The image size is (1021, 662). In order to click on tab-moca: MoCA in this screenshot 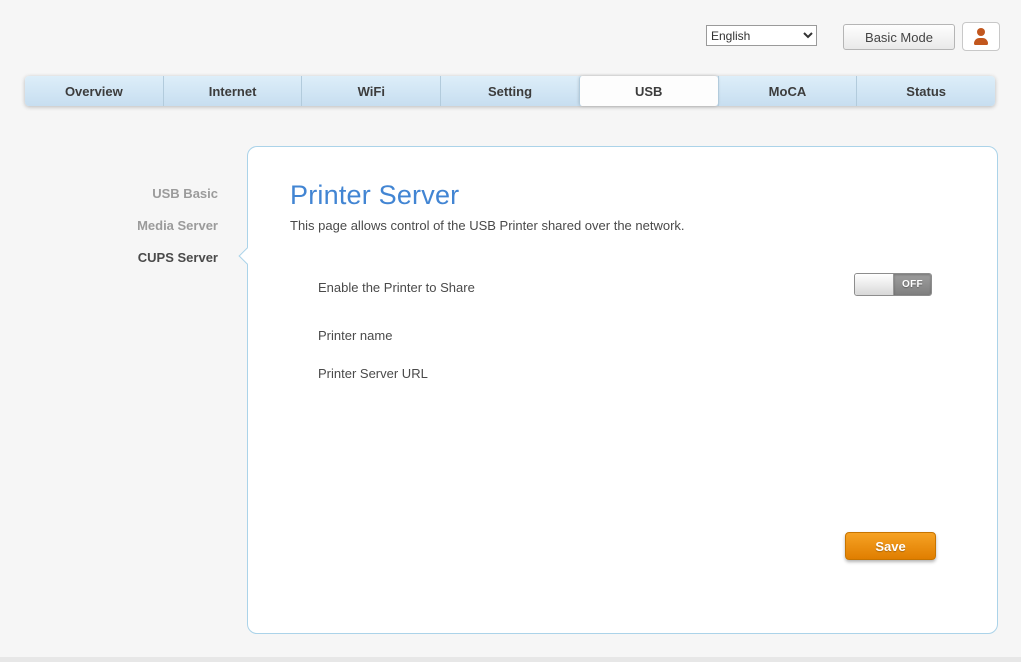, I will do `click(787, 91)`.